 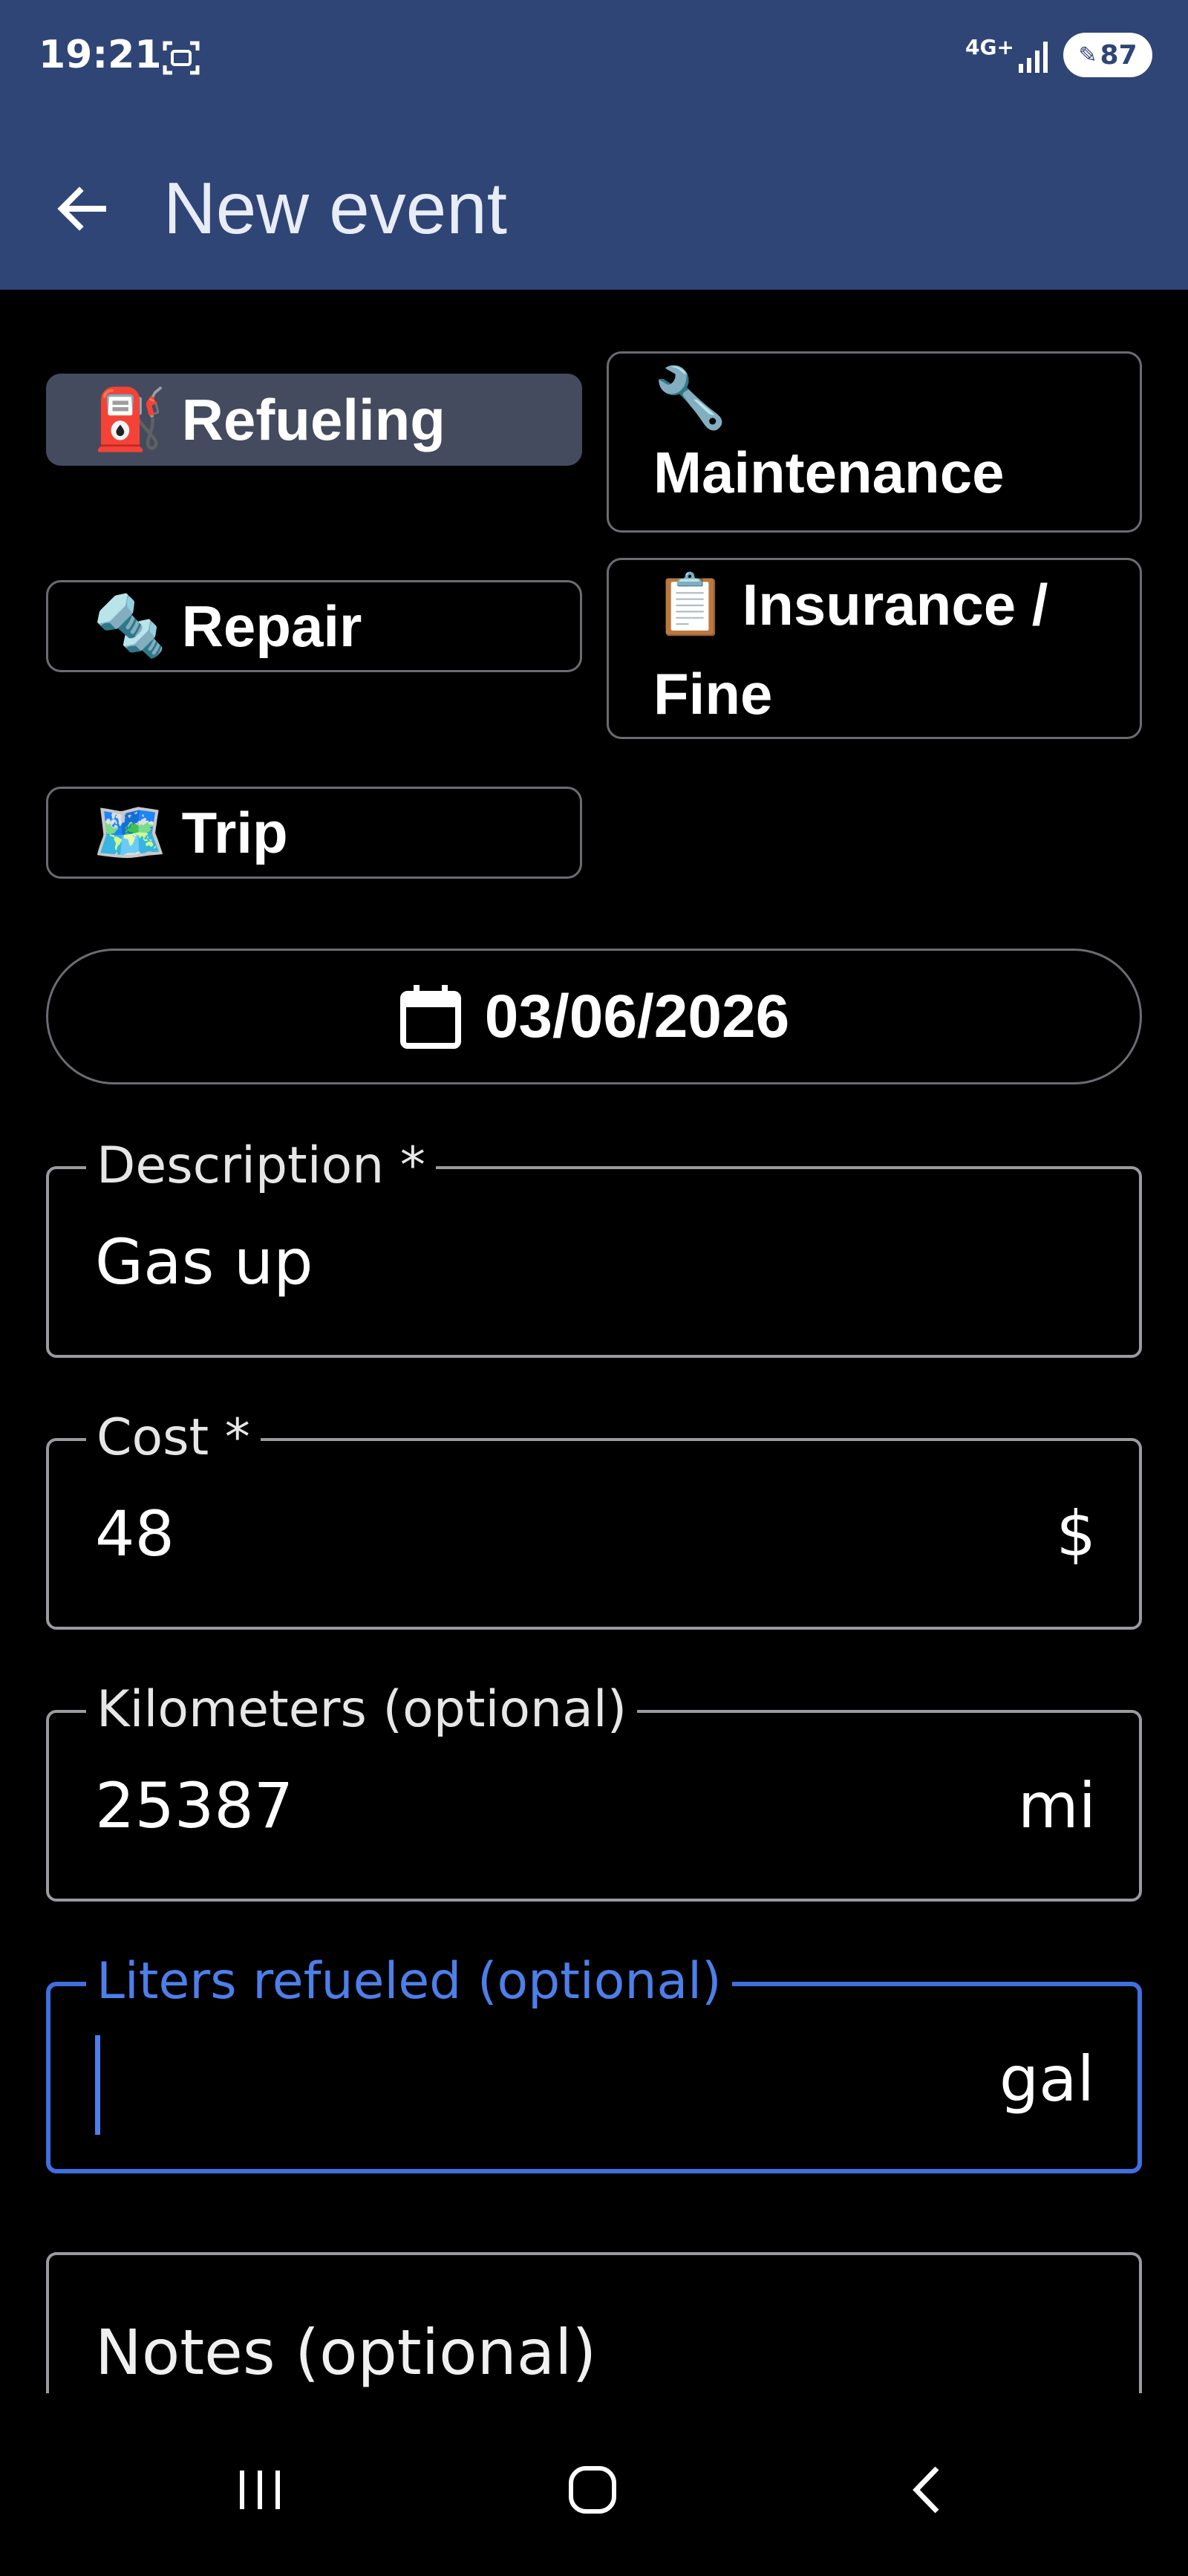 I want to click on system-back-button, so click(x=927, y=2489).